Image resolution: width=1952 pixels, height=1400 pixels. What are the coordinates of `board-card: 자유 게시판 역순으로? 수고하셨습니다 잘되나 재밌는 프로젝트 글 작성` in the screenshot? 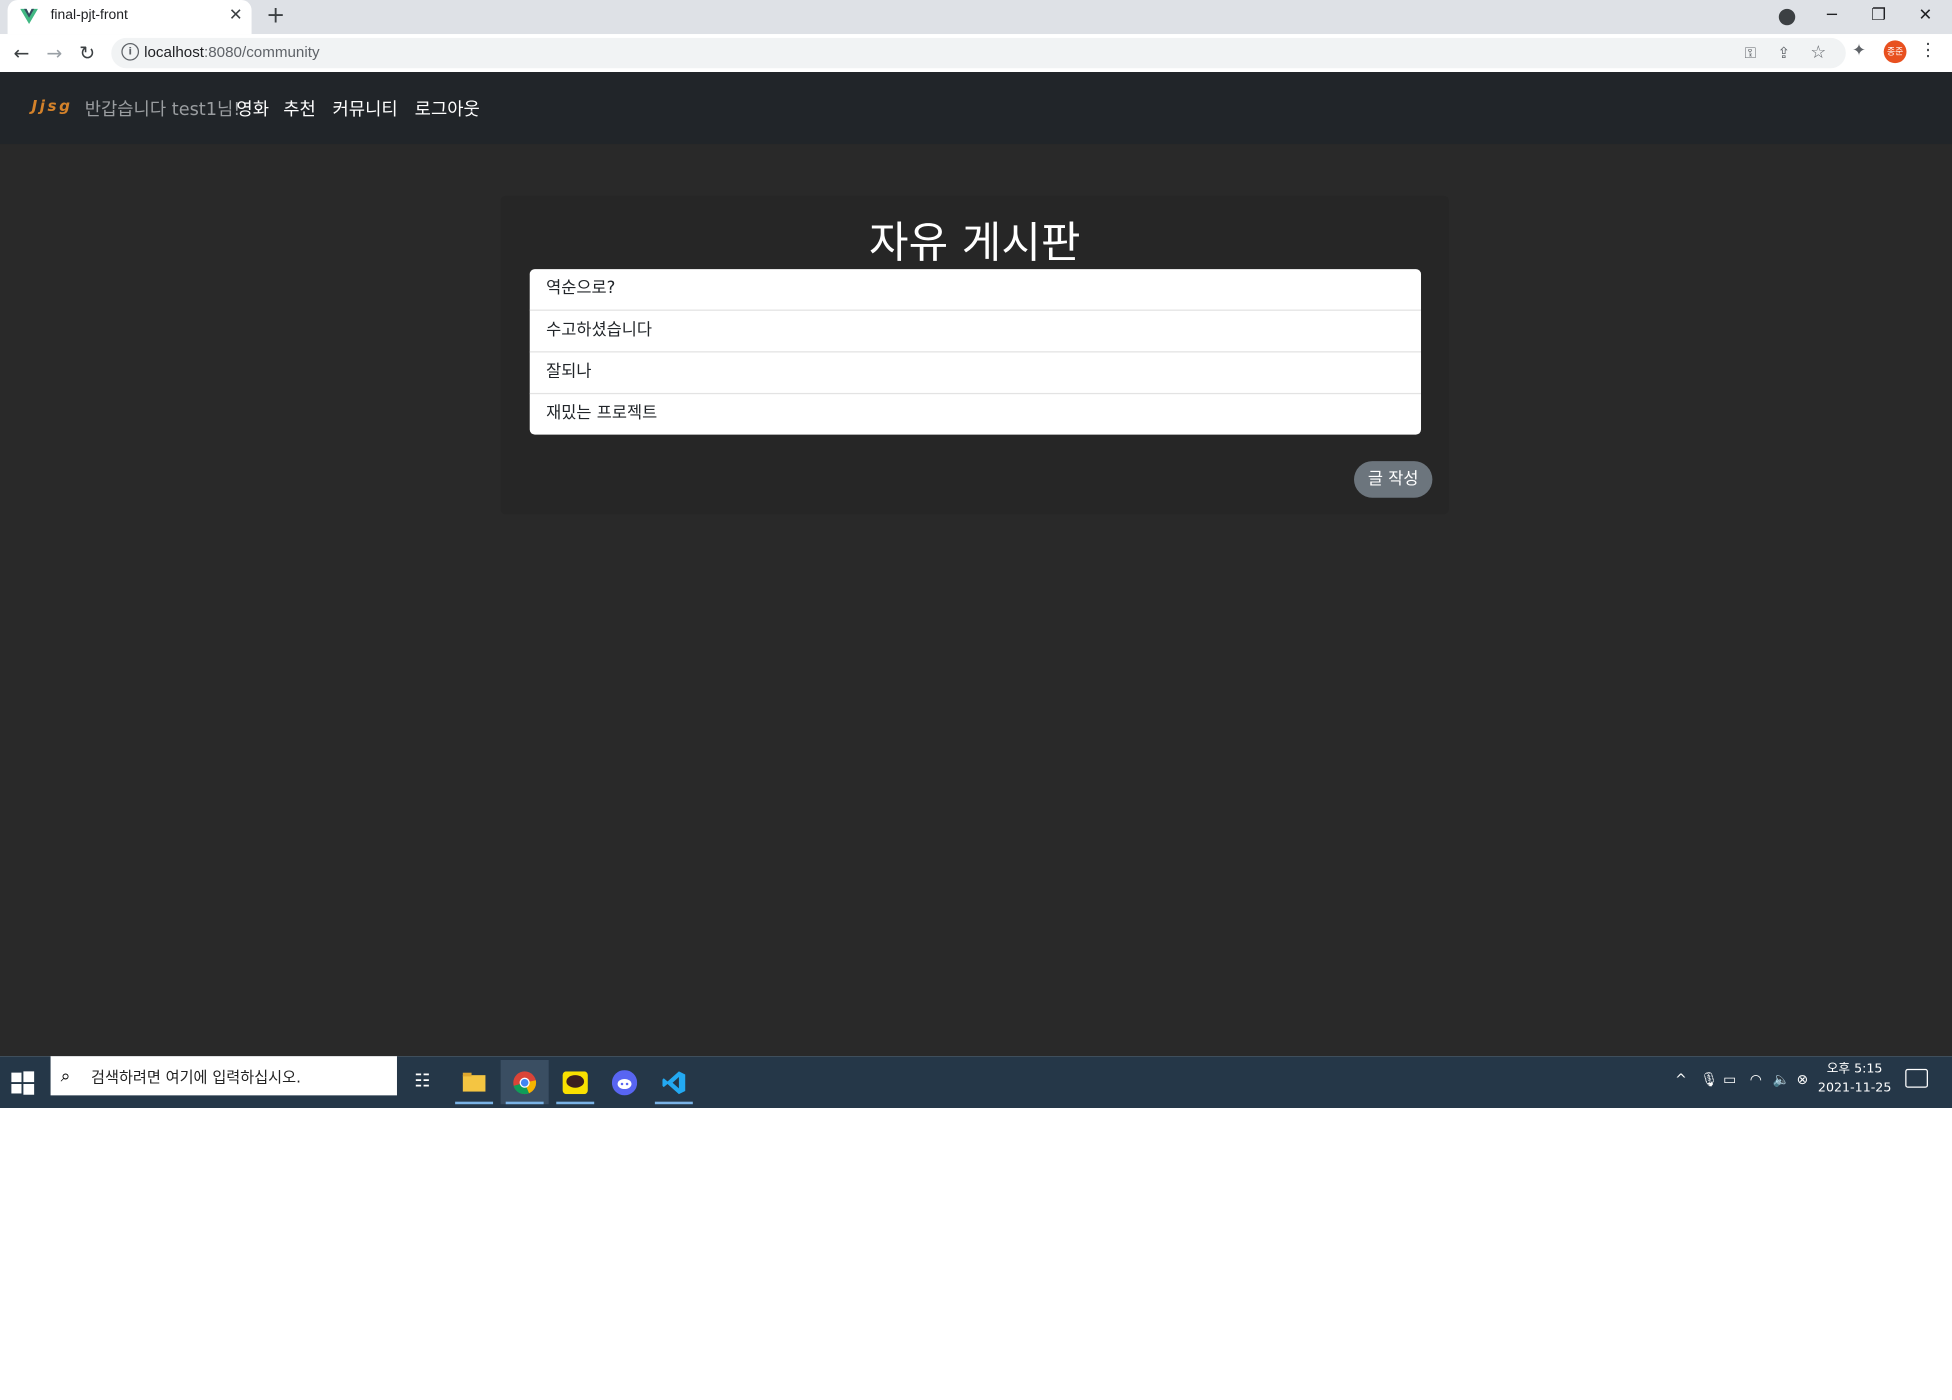 It's located at (974, 355).